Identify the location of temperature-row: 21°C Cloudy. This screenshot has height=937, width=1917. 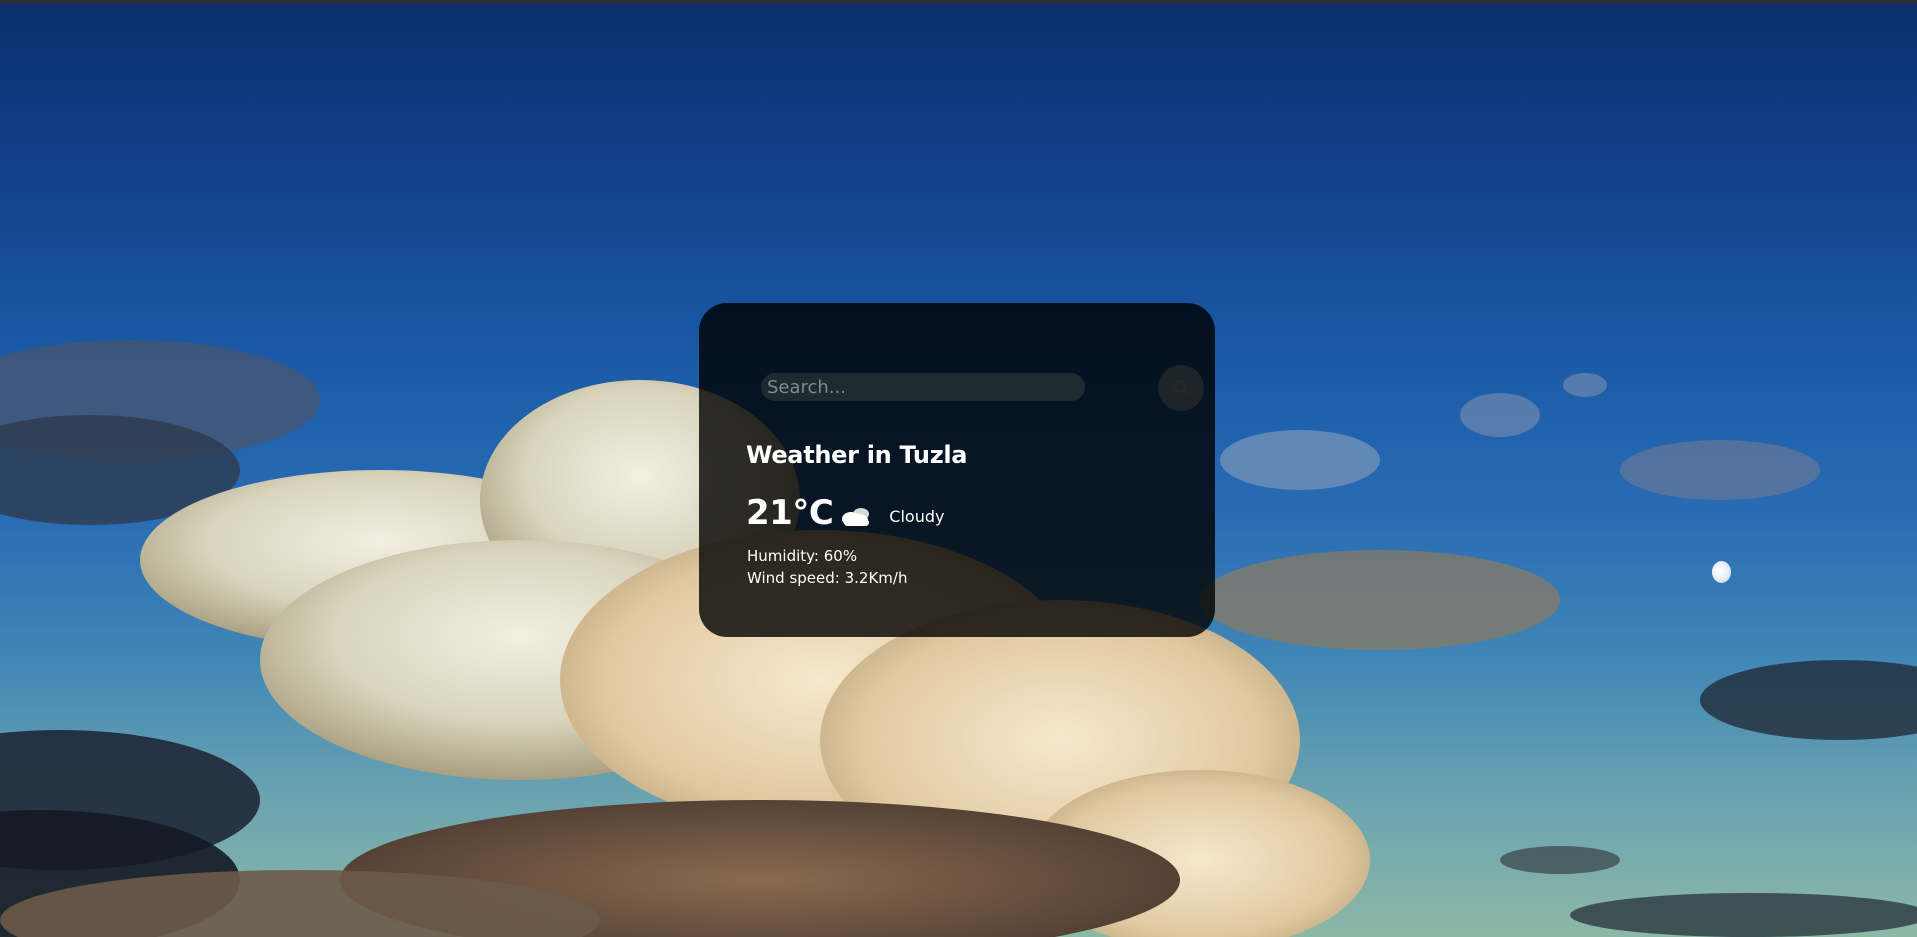
(845, 513).